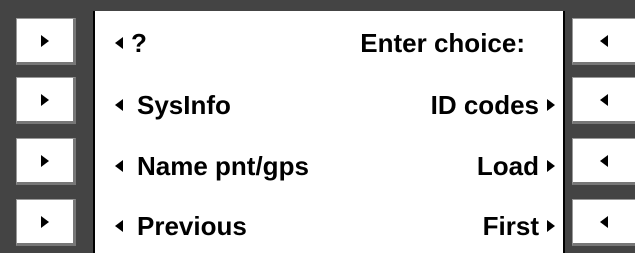 This screenshot has height=253, width=635. I want to click on menu-line-name: Name pnt/gps Load, so click(329, 166).